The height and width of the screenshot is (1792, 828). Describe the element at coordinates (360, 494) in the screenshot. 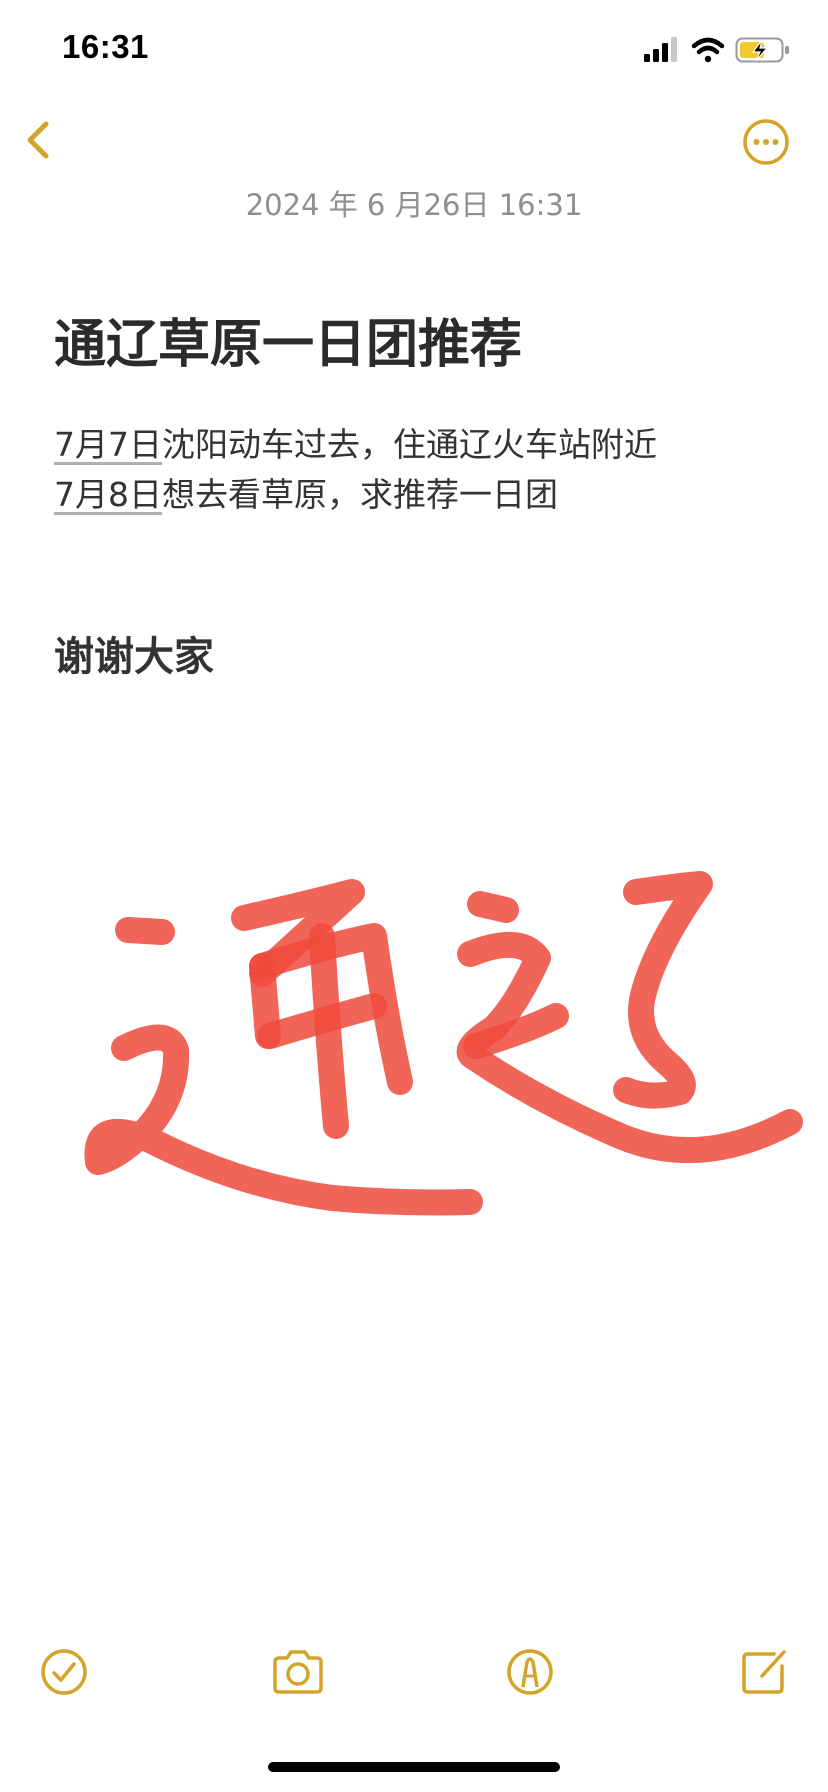

I see `note-line-text: 想去看草原，求推荐一日团` at that location.